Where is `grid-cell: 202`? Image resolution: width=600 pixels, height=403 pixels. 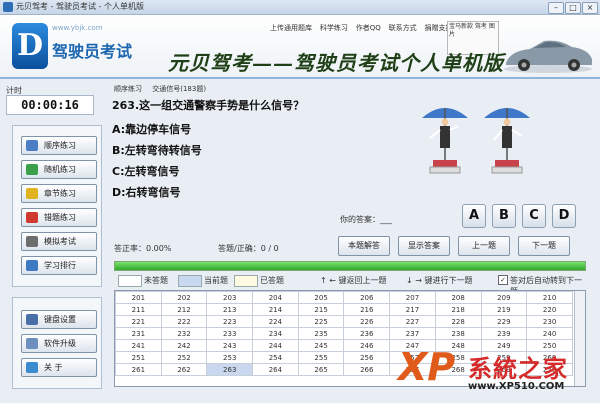 grid-cell: 202 is located at coordinates (184, 297).